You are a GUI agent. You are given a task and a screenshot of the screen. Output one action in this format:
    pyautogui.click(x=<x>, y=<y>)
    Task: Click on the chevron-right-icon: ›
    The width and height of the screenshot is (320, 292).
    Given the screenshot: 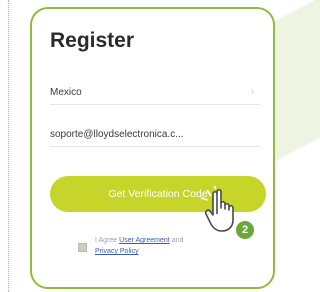 What is the action you would take?
    pyautogui.click(x=252, y=91)
    